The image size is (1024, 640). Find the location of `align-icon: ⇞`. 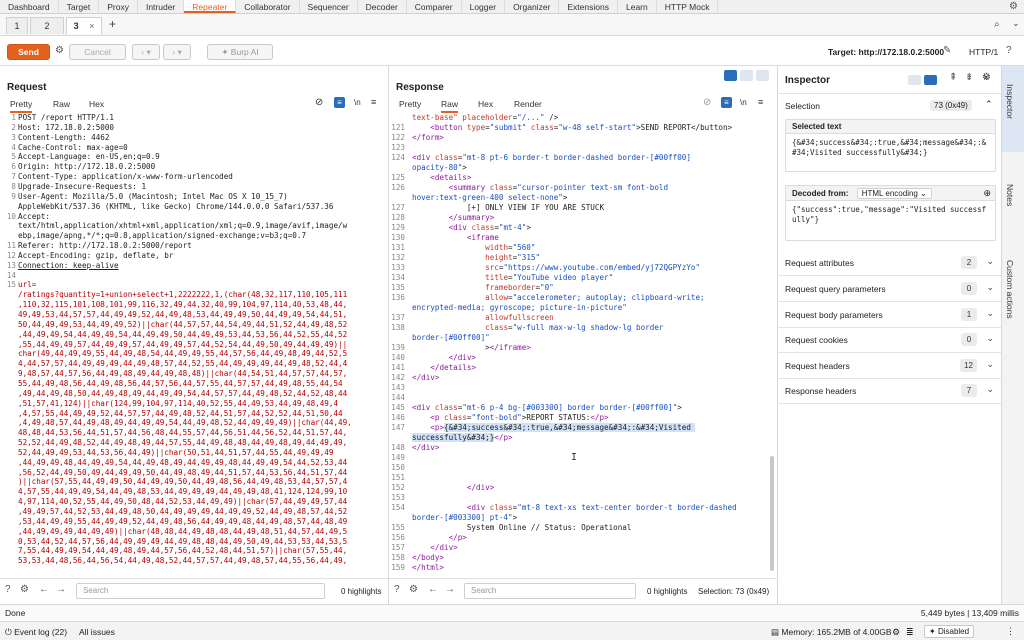

align-icon: ⇞ is located at coordinates (953, 77).